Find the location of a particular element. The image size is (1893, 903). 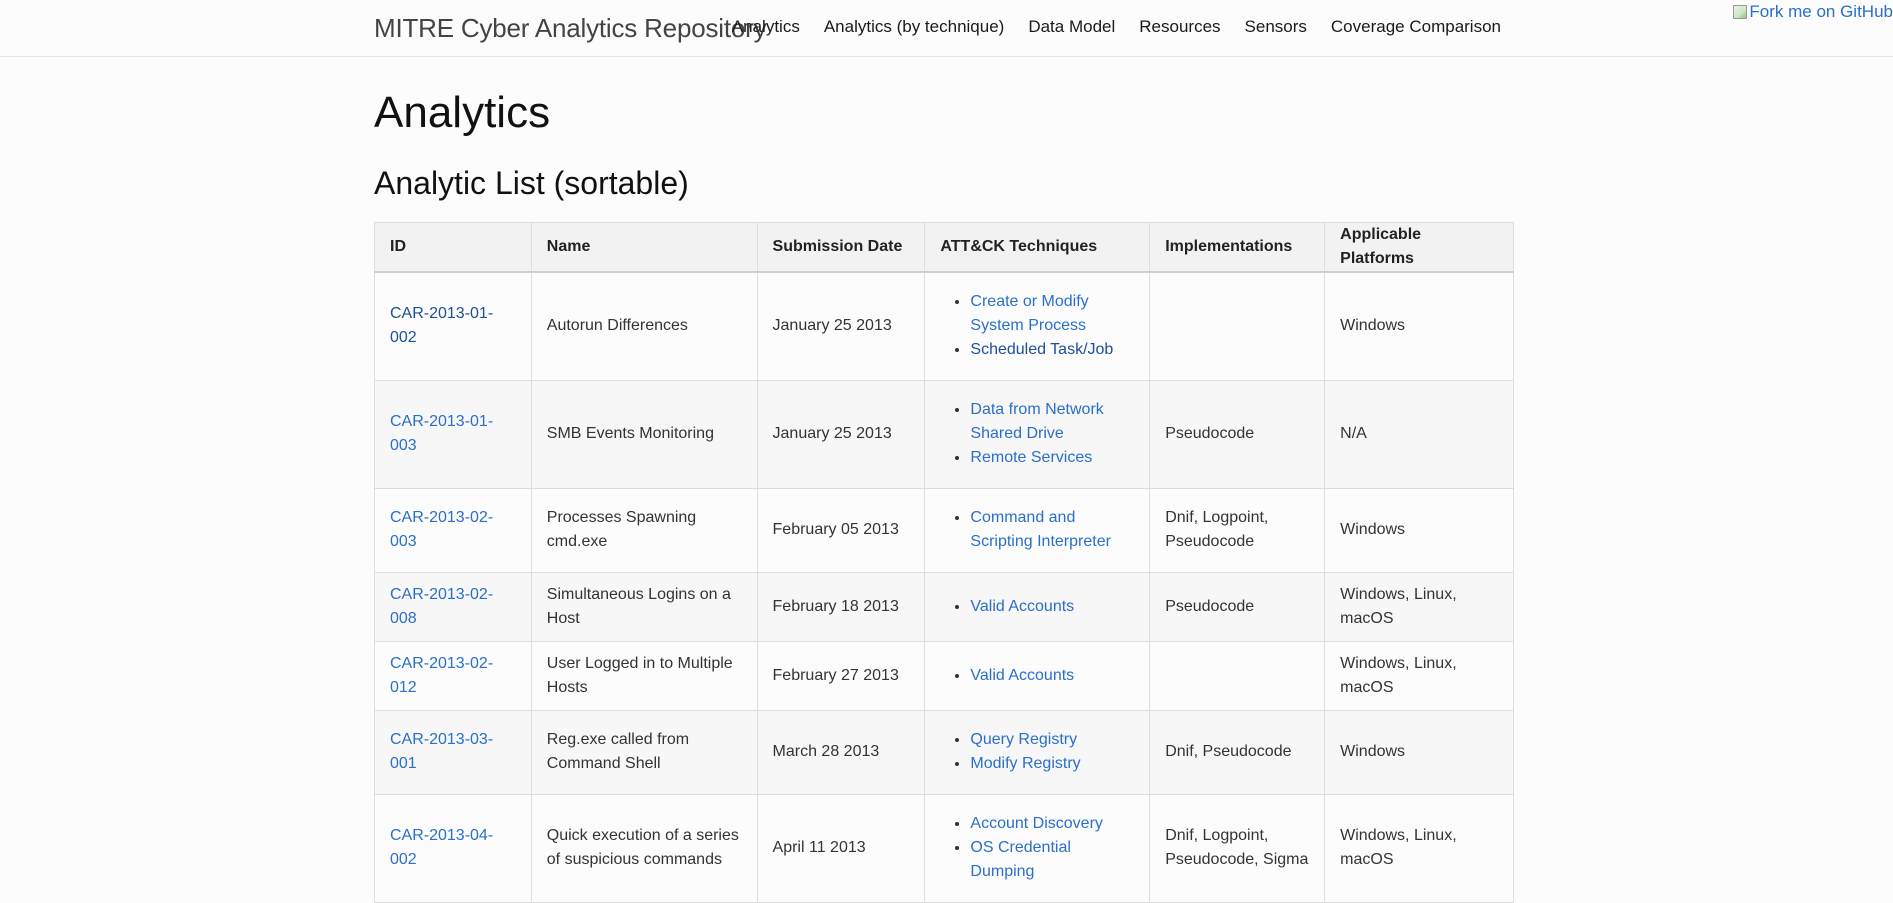

technique-link: Data from Network Shared Drive is located at coordinates (1036, 421).